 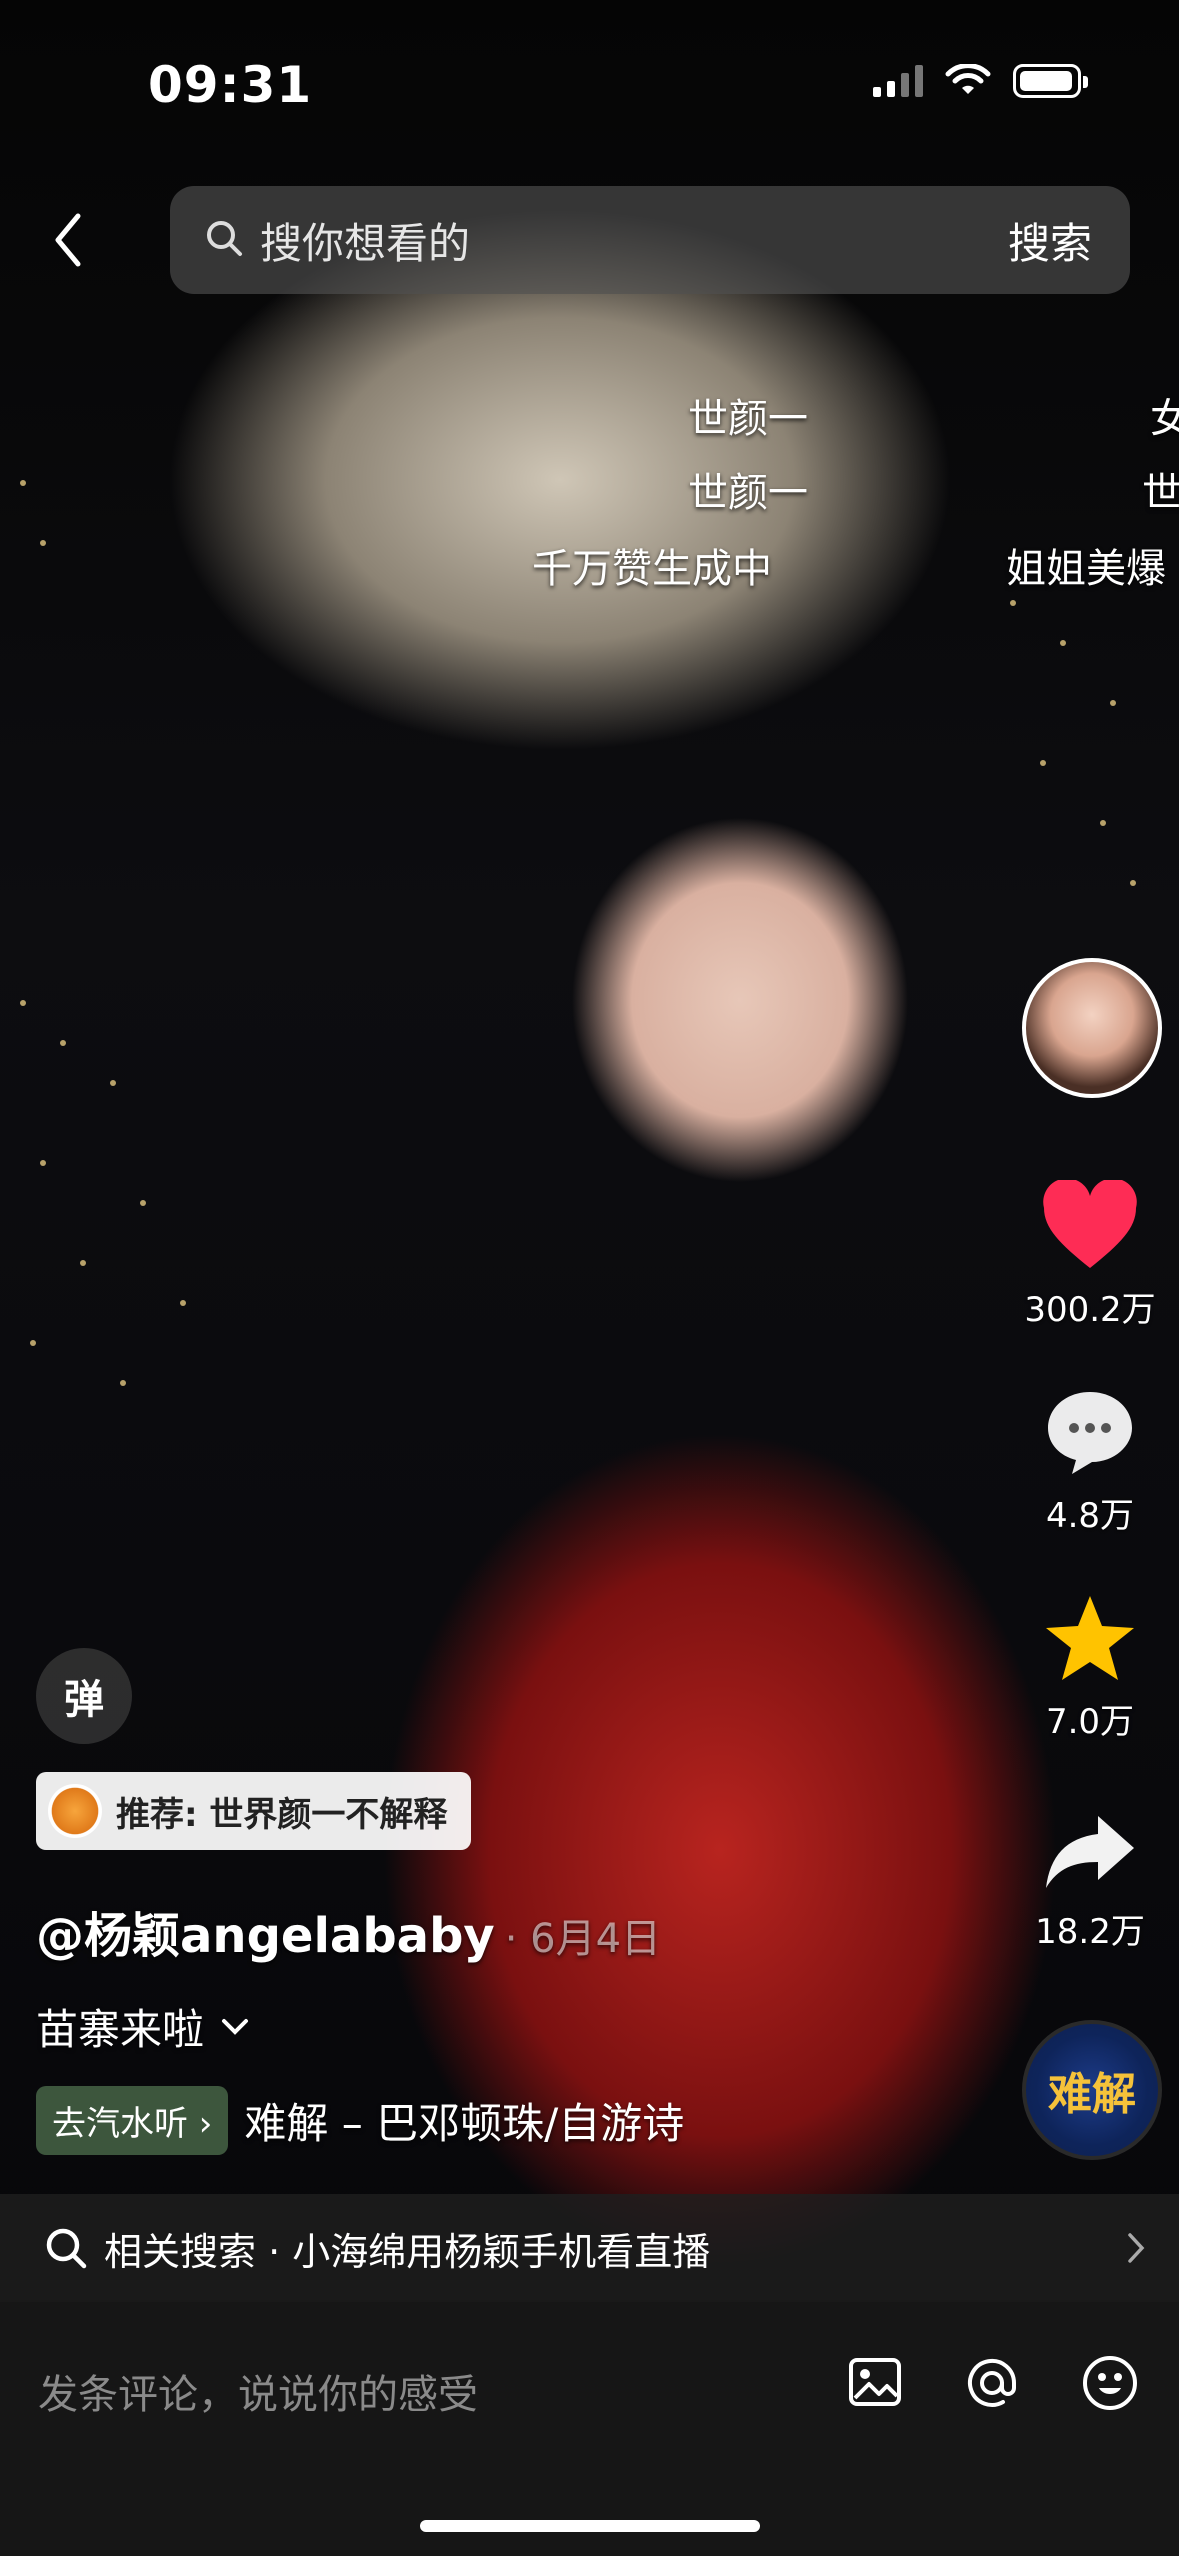 I want to click on danmaku-comment: 姐姐美爆, so click(x=1086, y=569).